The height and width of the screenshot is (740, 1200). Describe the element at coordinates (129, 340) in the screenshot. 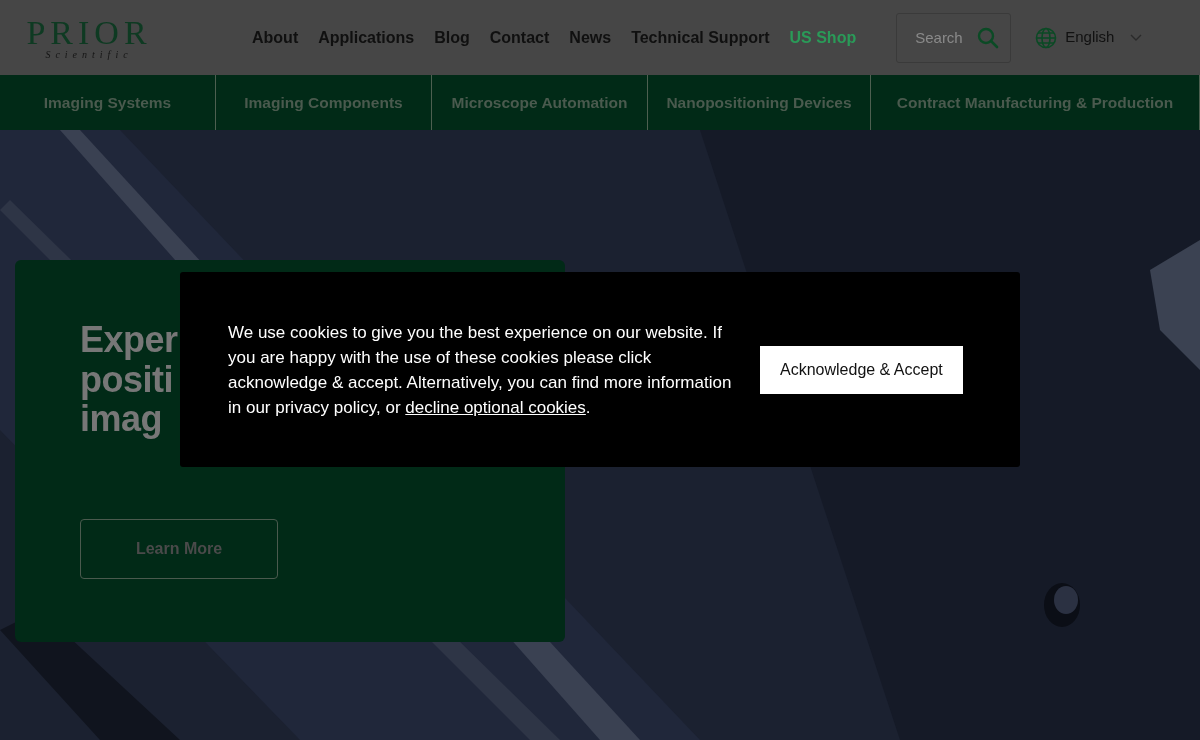

I see `headline: Exper` at that location.